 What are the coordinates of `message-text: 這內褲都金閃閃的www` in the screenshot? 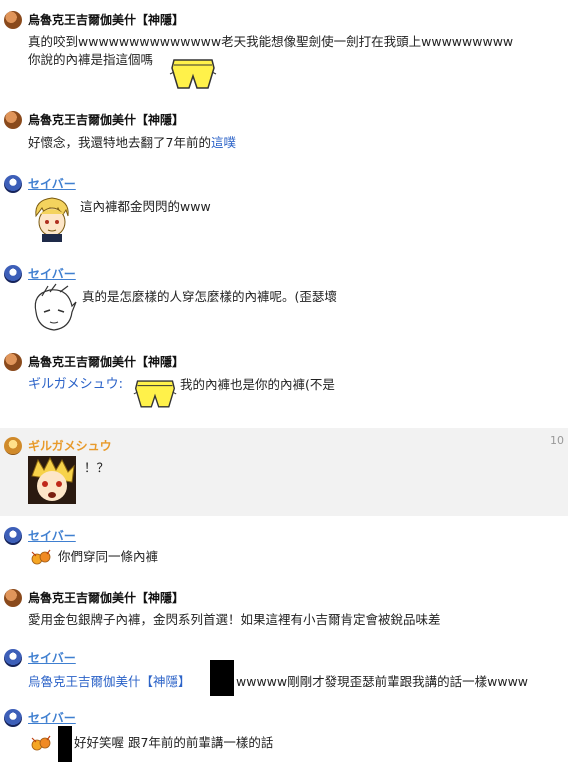 It's located at (145, 206).